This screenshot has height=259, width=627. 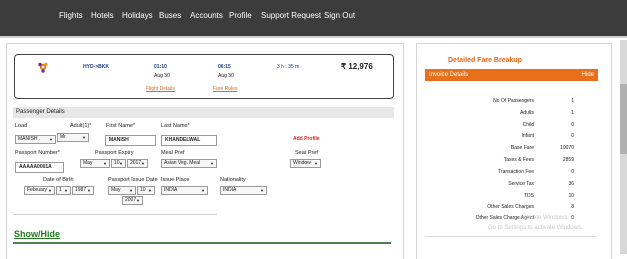 What do you see at coordinates (170, 15) in the screenshot?
I see `nav-buses: Buses` at bounding box center [170, 15].